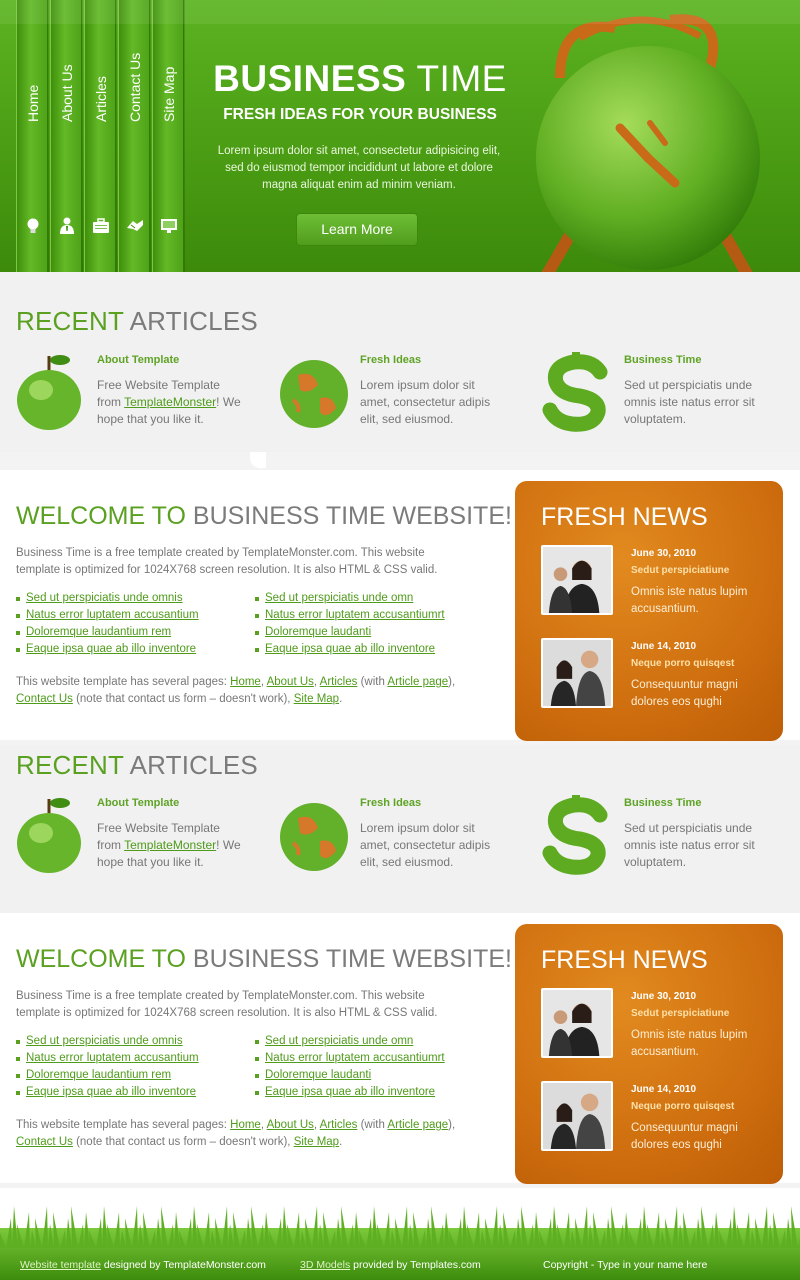 Image resolution: width=800 pixels, height=1280 pixels. Describe the element at coordinates (101, 99) in the screenshot. I see `nav-label-articles: Articles` at that location.